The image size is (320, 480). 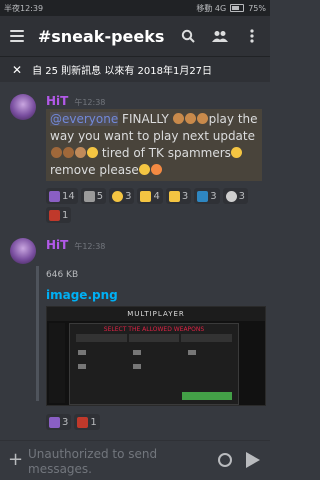 What do you see at coordinates (24, 8) in the screenshot?
I see `status-time: 半夜12:39` at bounding box center [24, 8].